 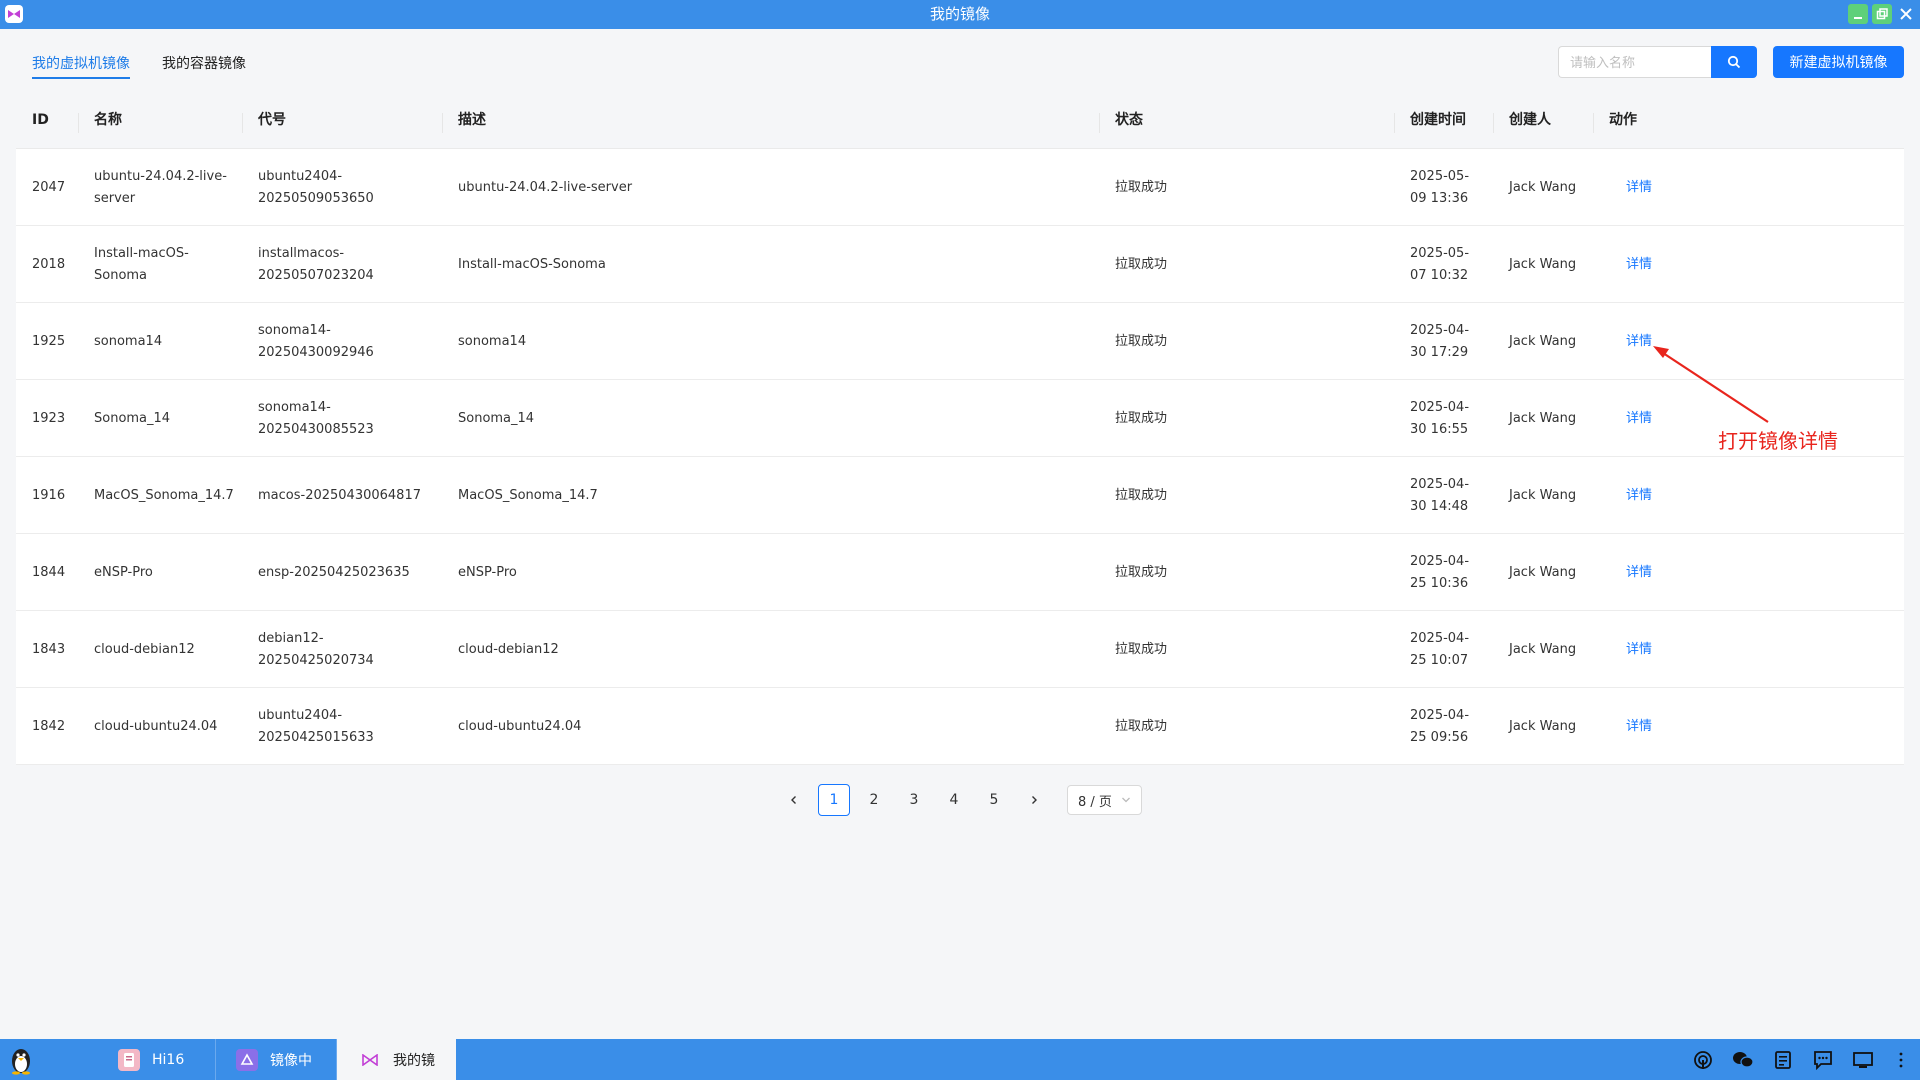 I want to click on taskbar-item-my-images: 我的镜, so click(x=396, y=1059).